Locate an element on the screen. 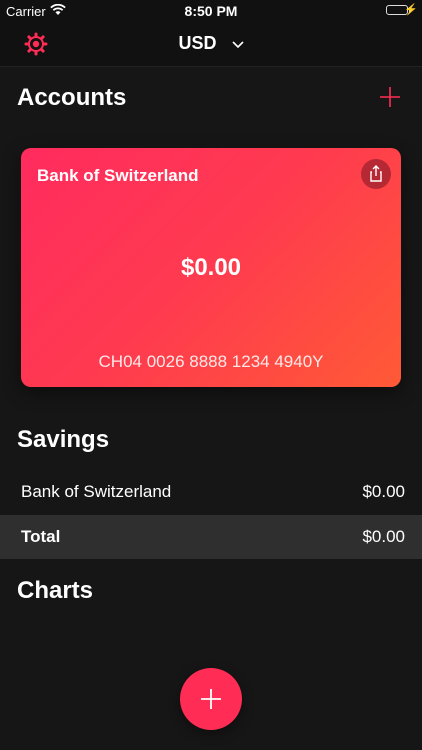 The width and height of the screenshot is (422, 750). savings-row-value: $0.00 is located at coordinates (383, 491).